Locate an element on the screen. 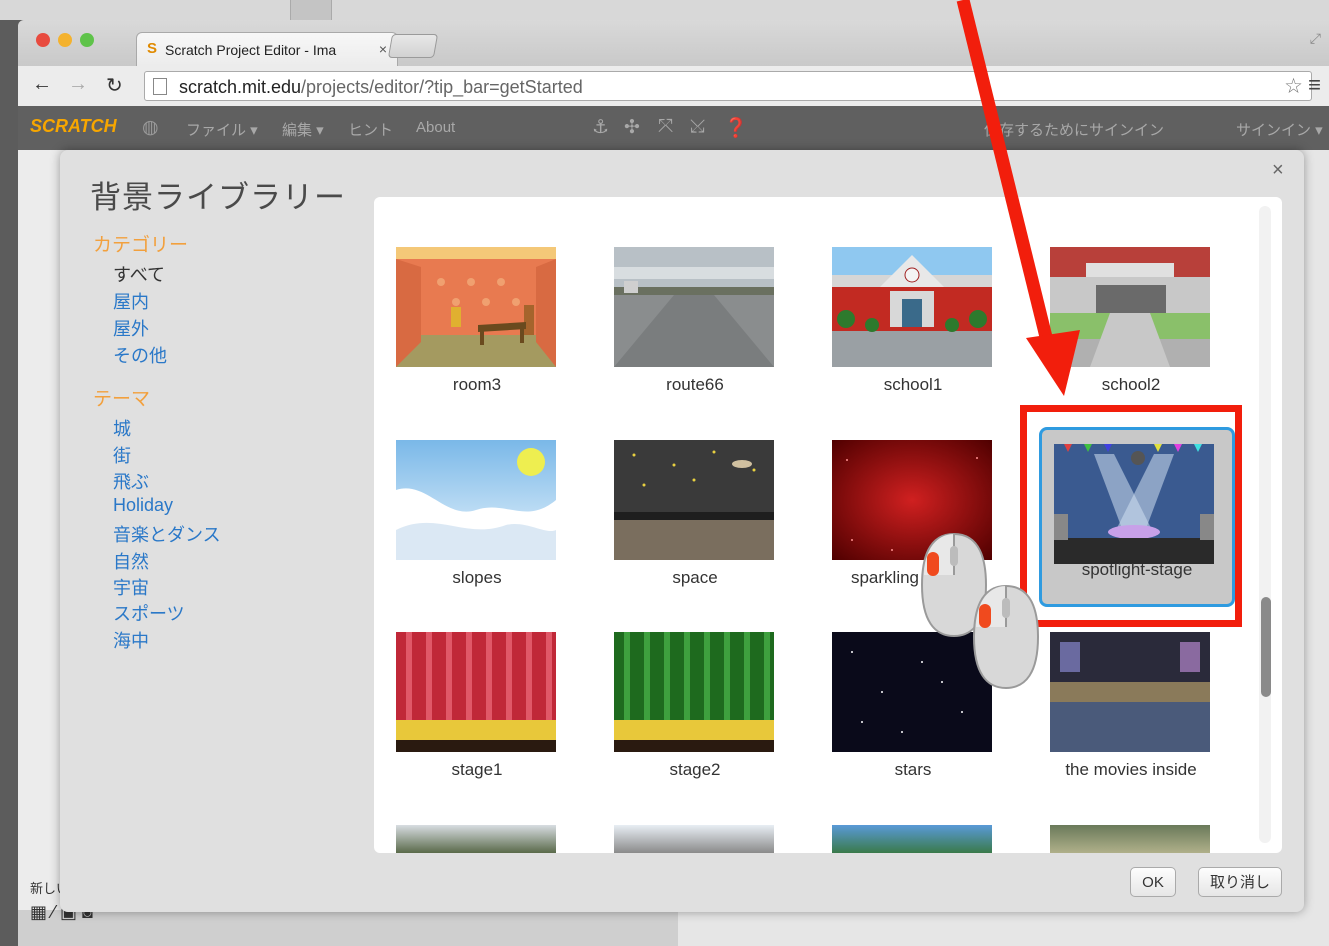 This screenshot has height=946, width=1329. annotation-arrow is located at coordinates (1018, 198).